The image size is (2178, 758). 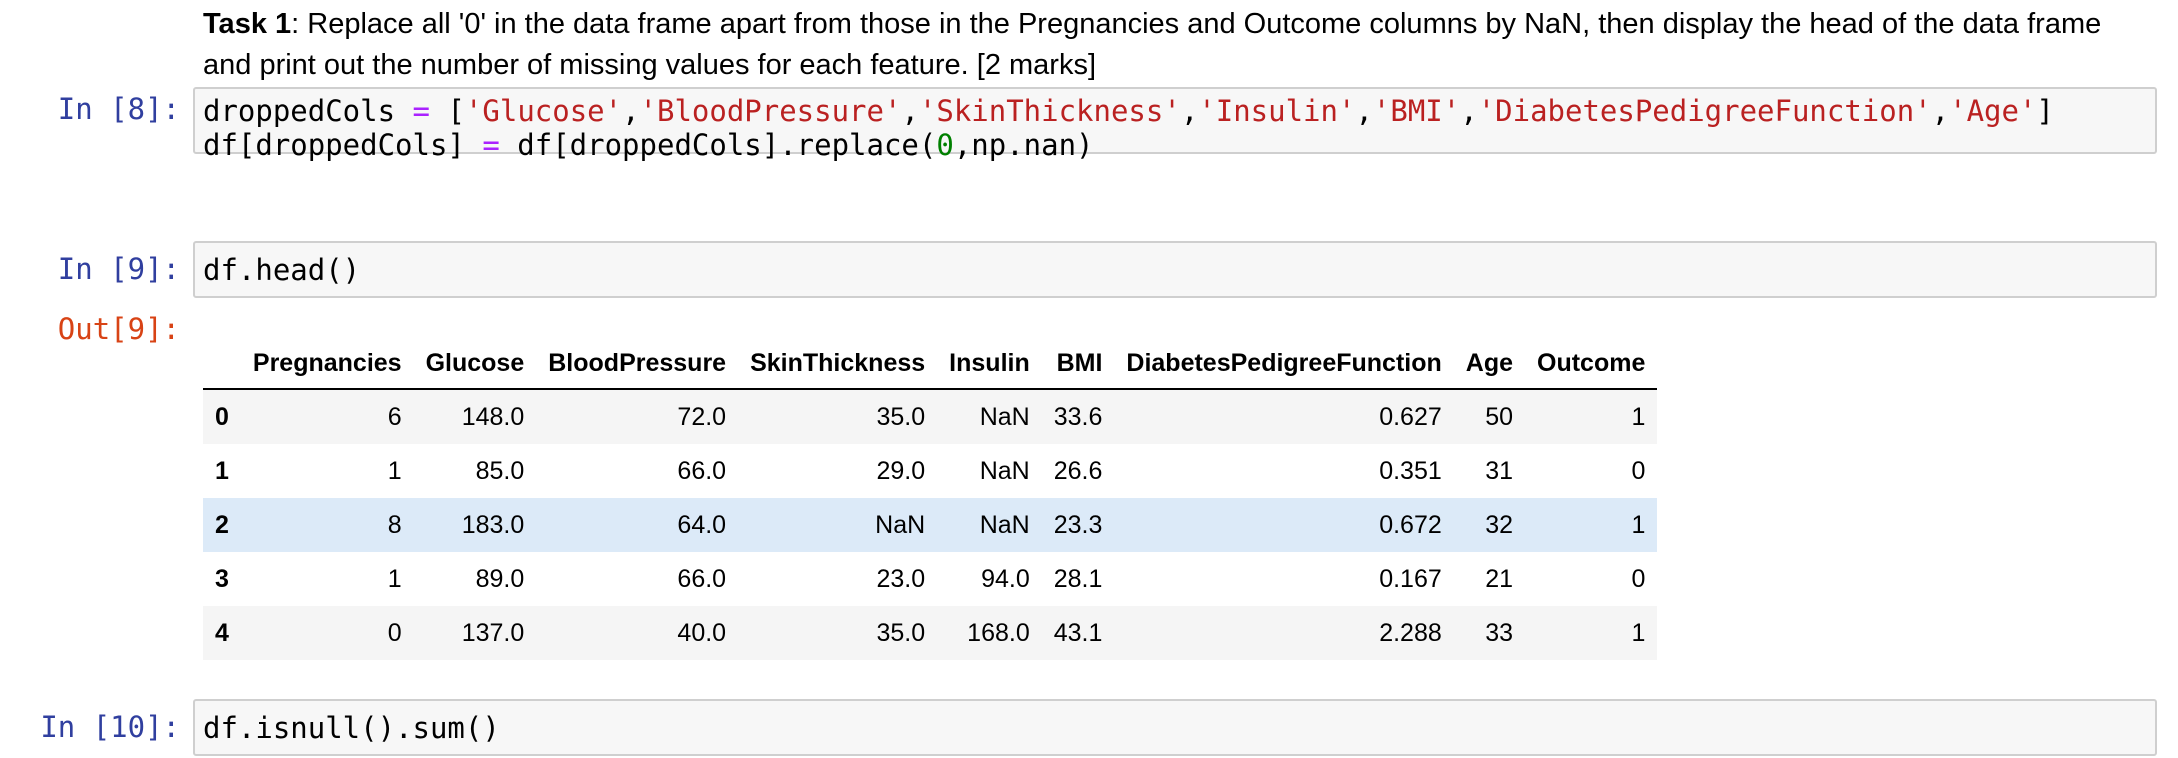 What do you see at coordinates (493, 632) in the screenshot?
I see `table-cell: 137.0` at bounding box center [493, 632].